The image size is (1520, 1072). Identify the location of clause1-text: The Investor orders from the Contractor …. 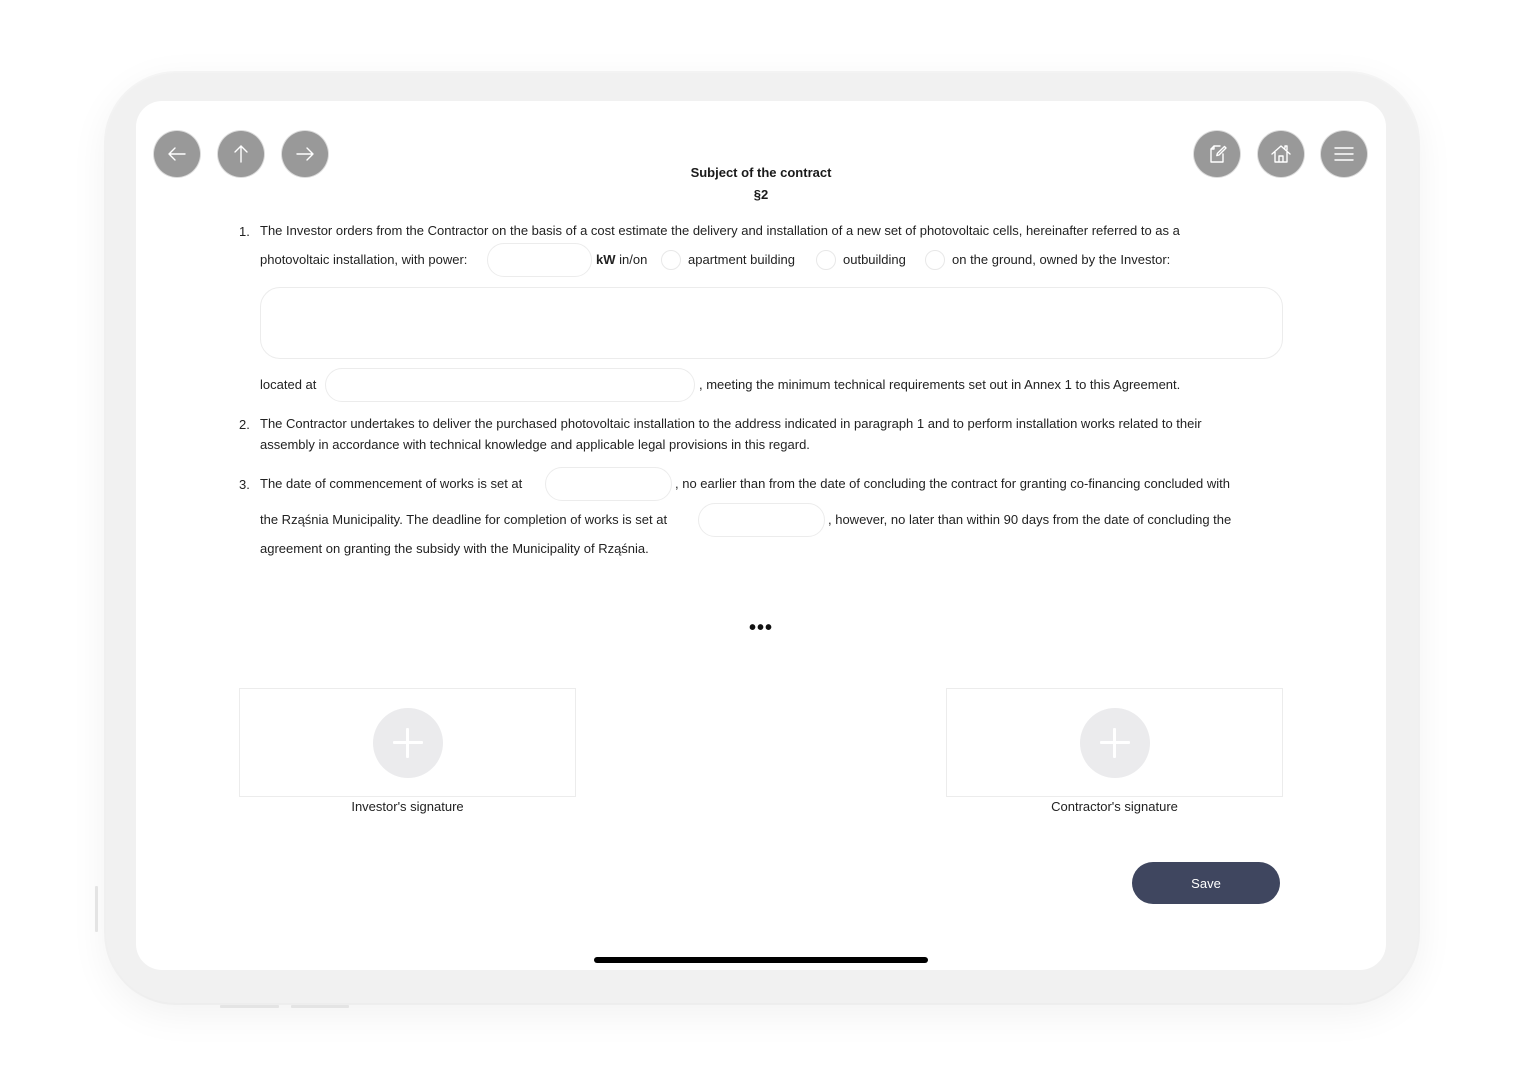
(720, 230).